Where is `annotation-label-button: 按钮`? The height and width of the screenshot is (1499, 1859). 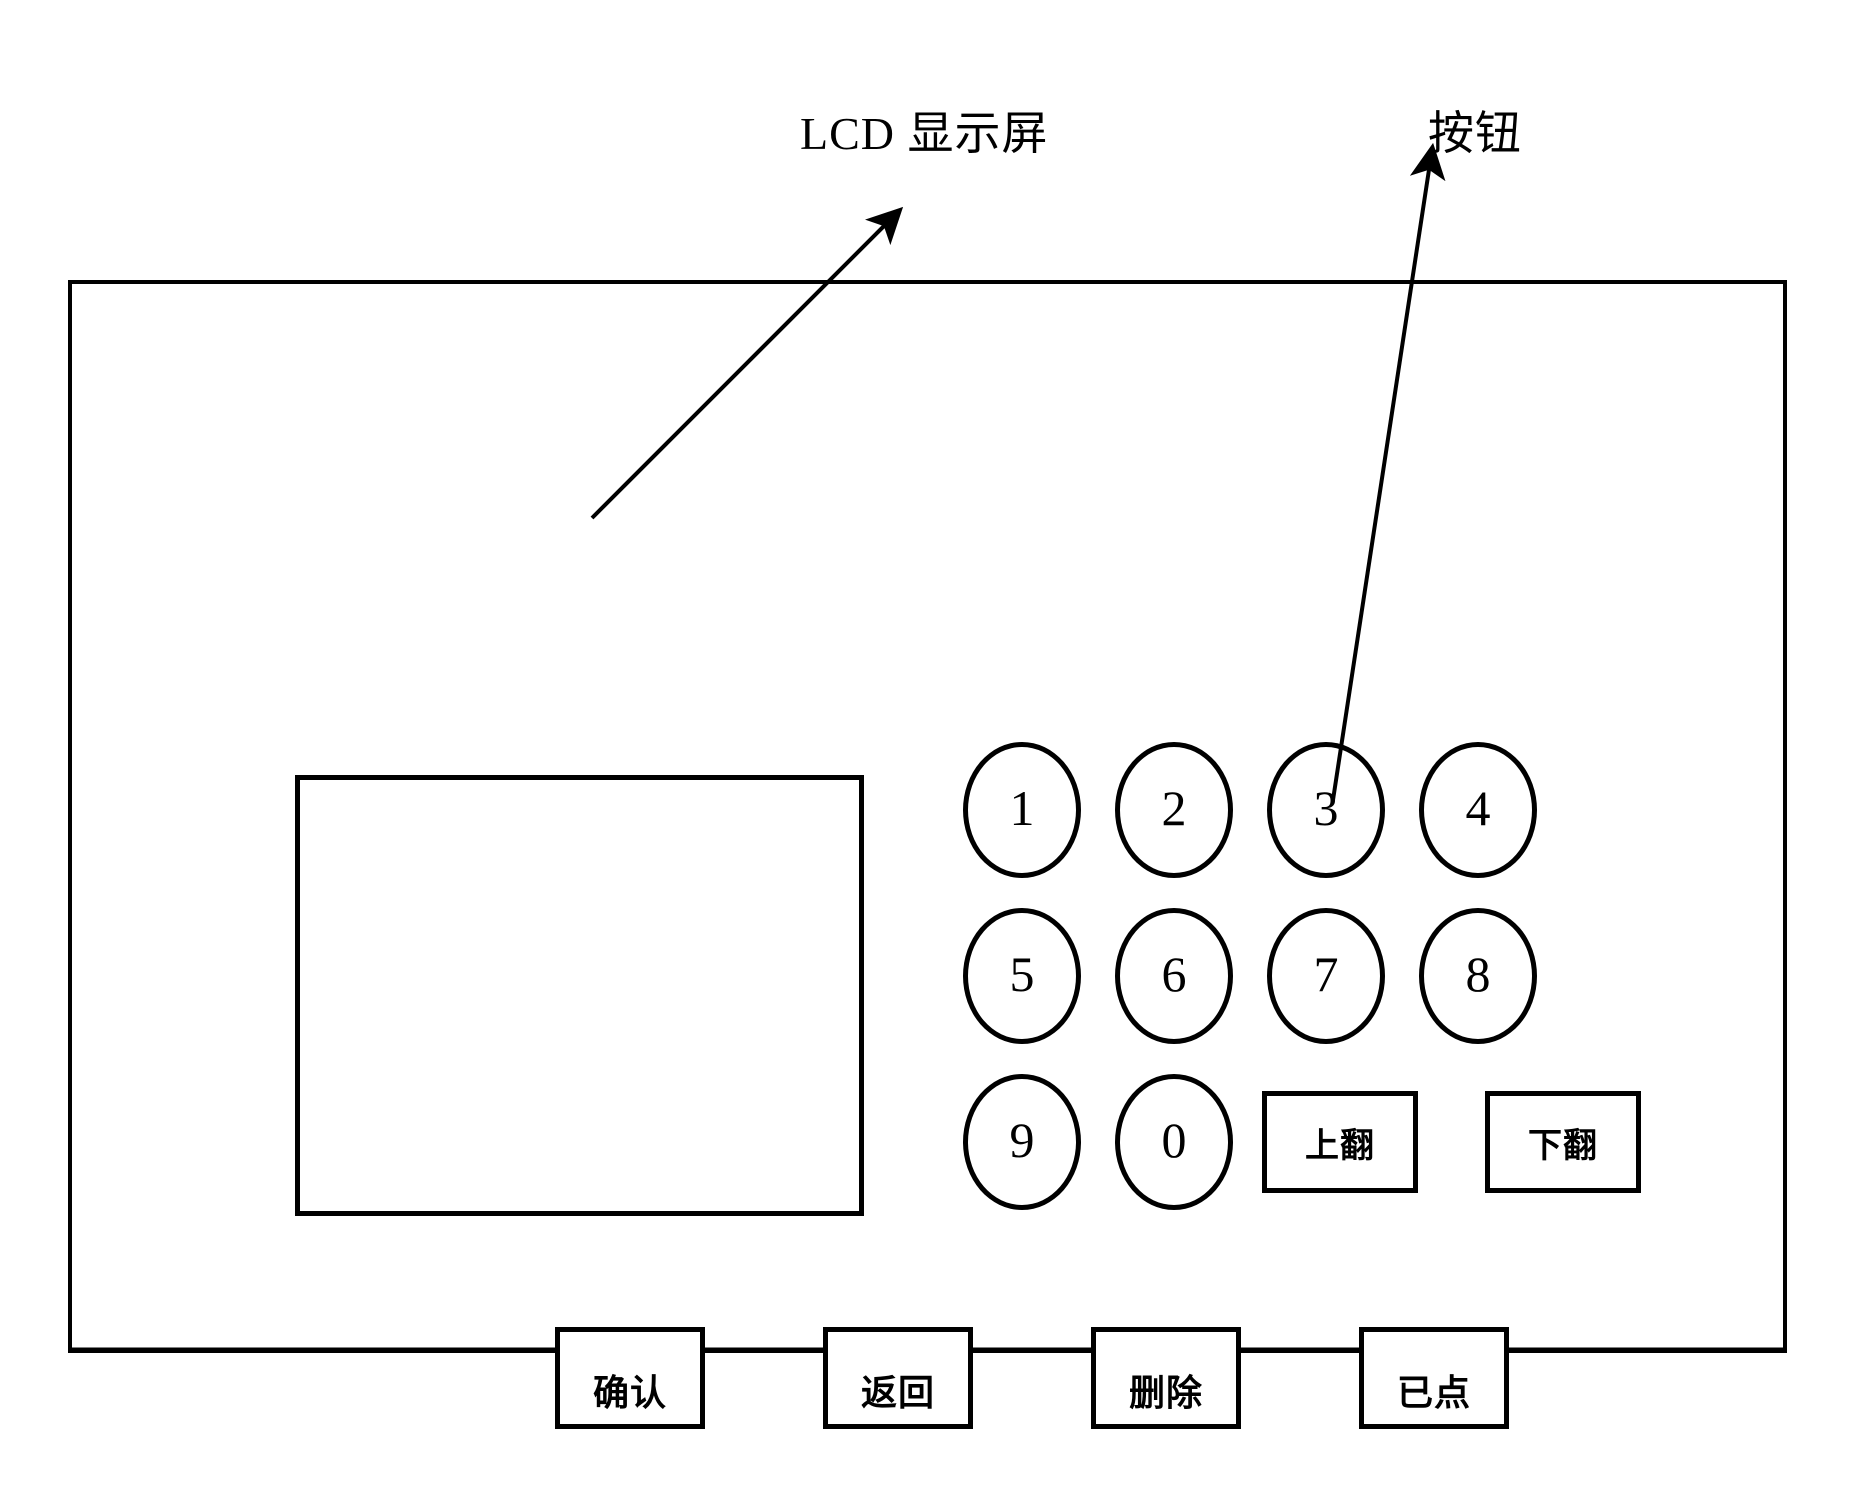 annotation-label-button: 按钮 is located at coordinates (1475, 133).